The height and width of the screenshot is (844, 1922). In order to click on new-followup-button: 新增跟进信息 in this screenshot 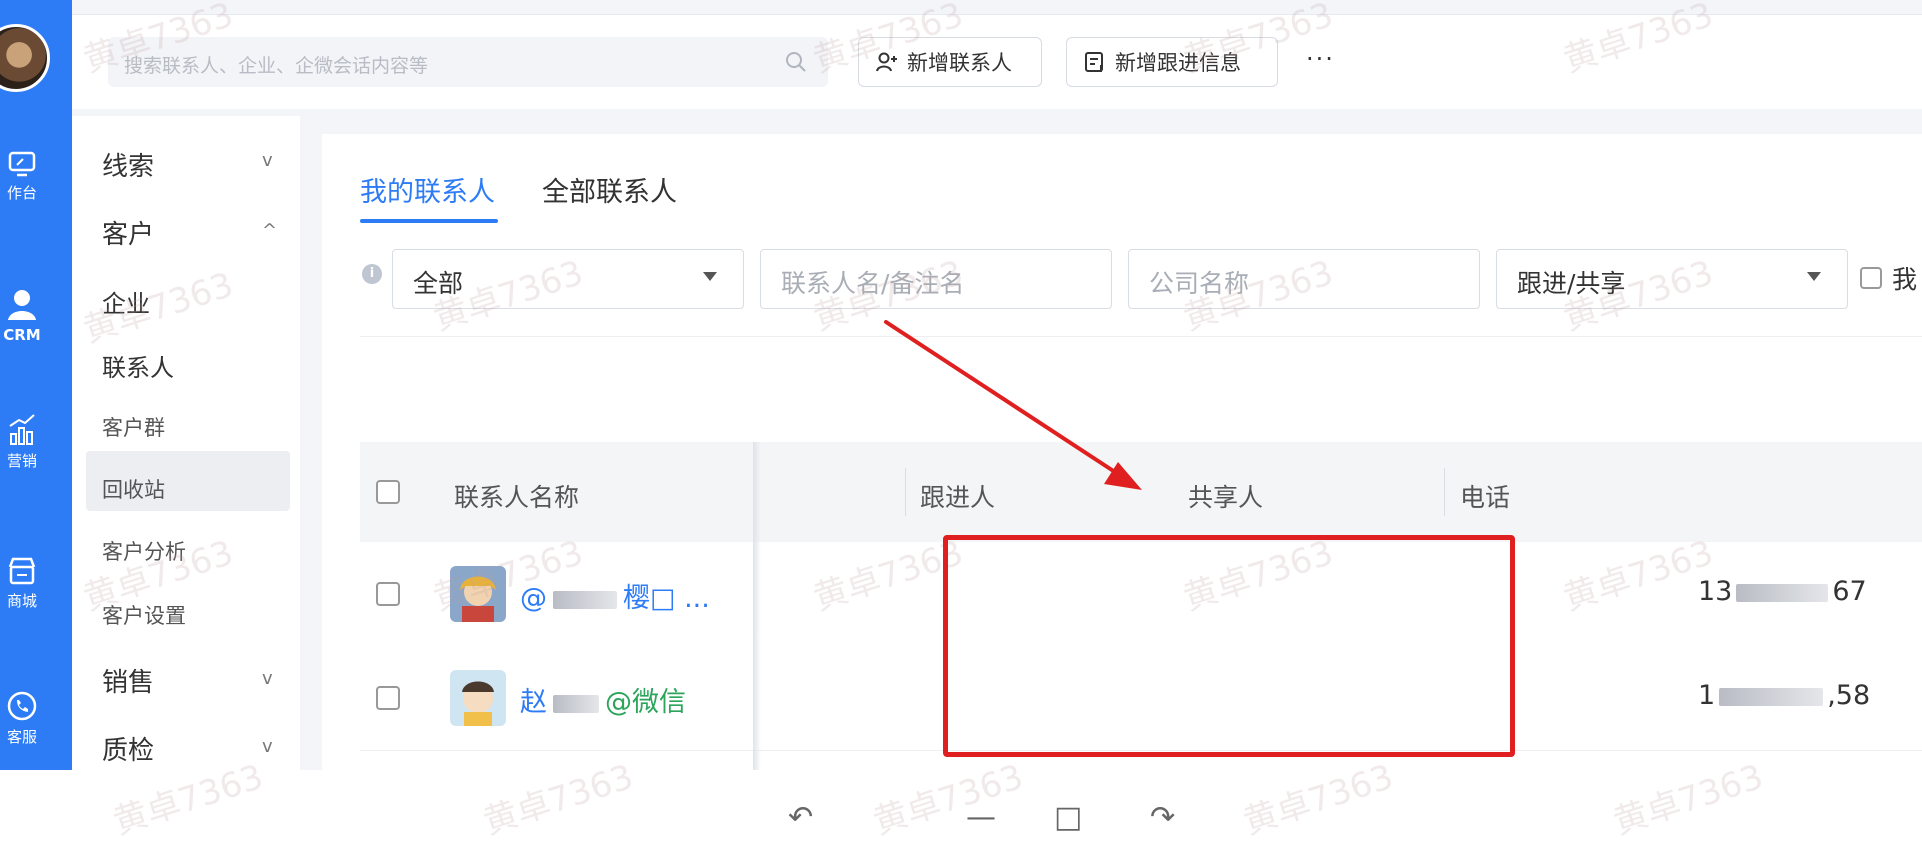, I will do `click(1172, 62)`.